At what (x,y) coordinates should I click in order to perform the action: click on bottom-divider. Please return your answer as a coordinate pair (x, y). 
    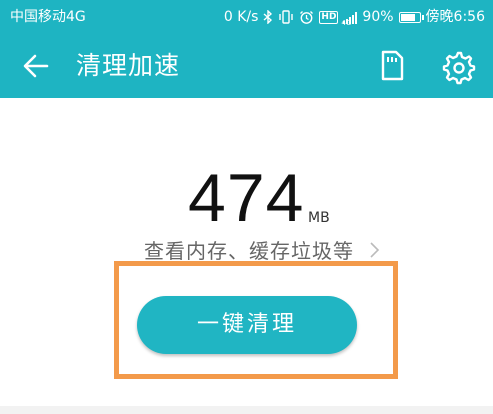
    Looking at the image, I should click on (246, 410).